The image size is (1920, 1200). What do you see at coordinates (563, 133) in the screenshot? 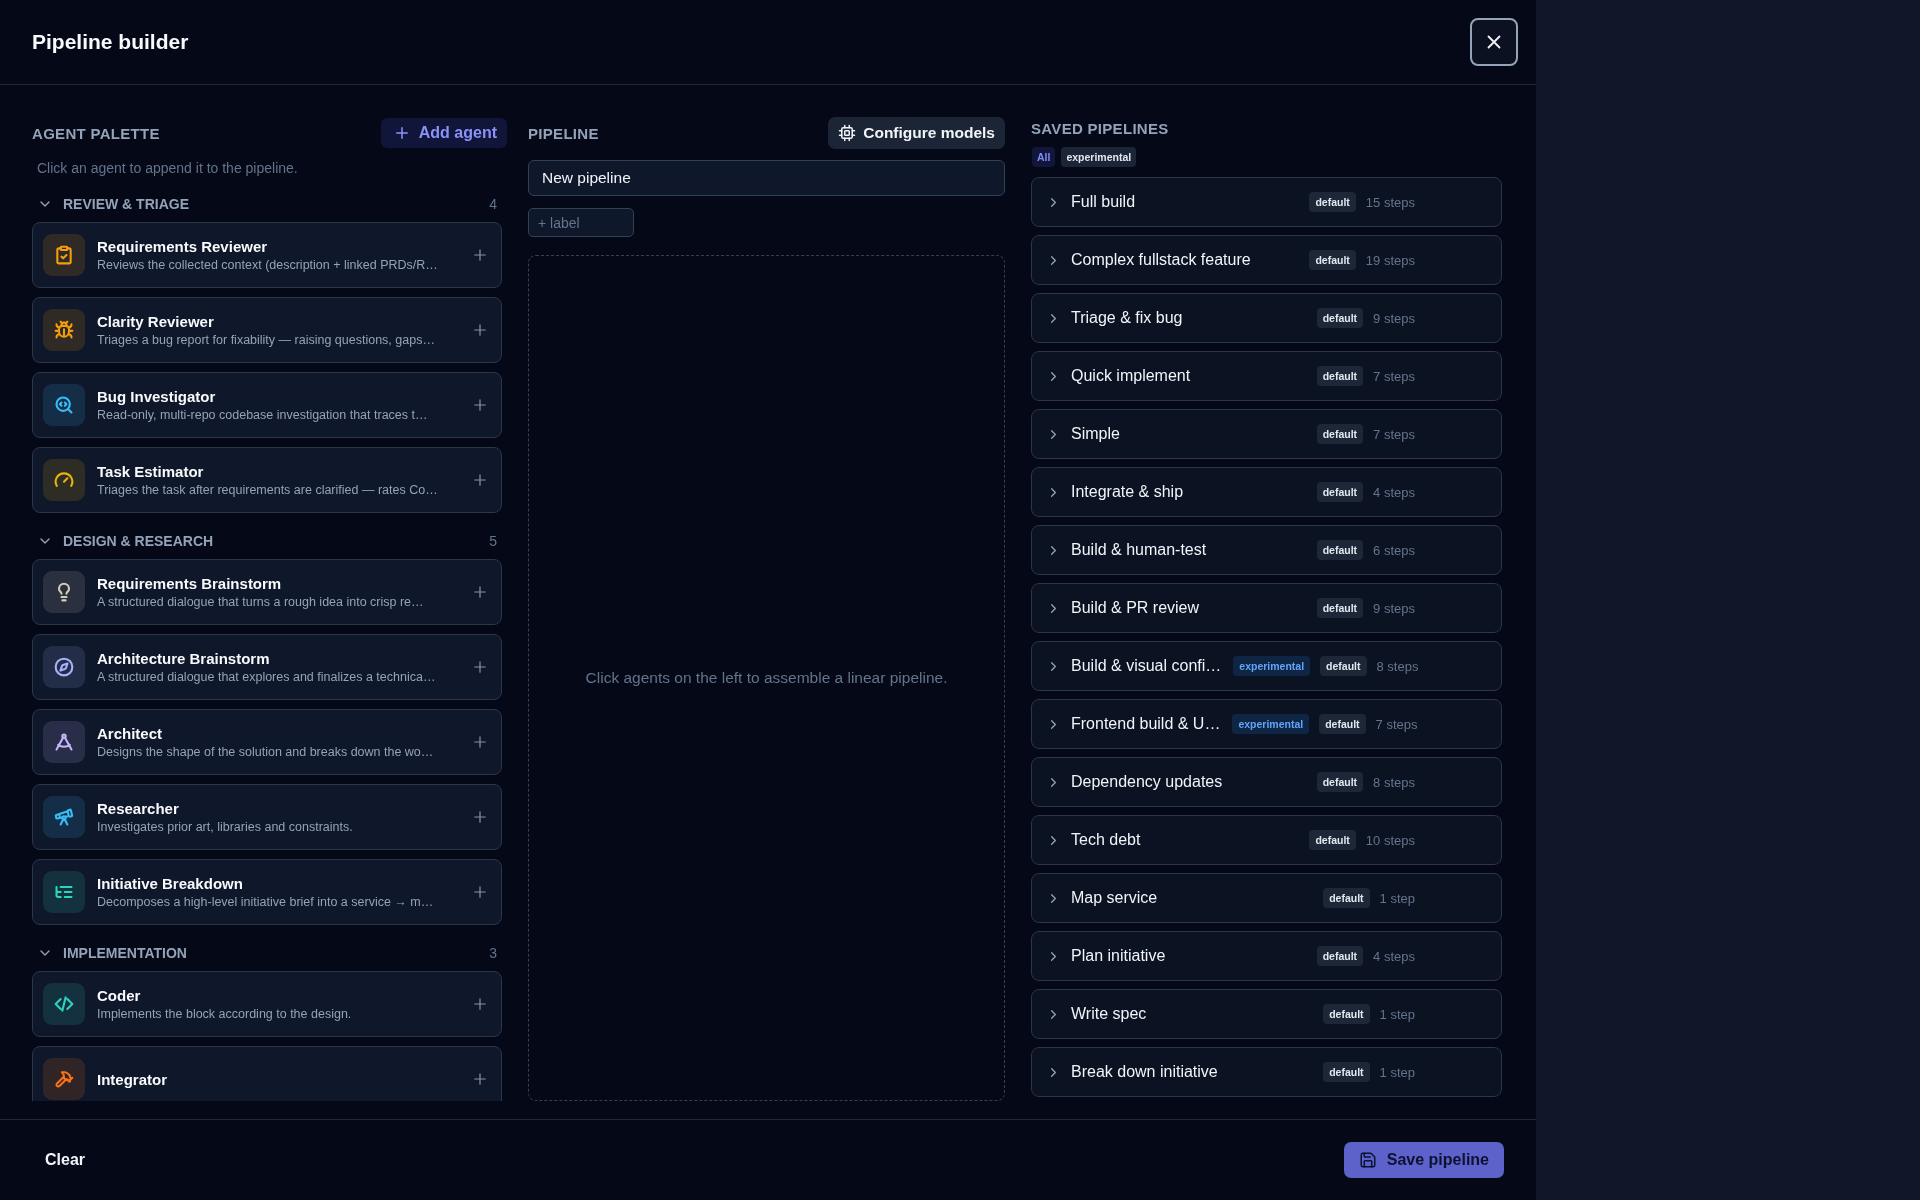
I see `section-heading: PIPELINE` at bounding box center [563, 133].